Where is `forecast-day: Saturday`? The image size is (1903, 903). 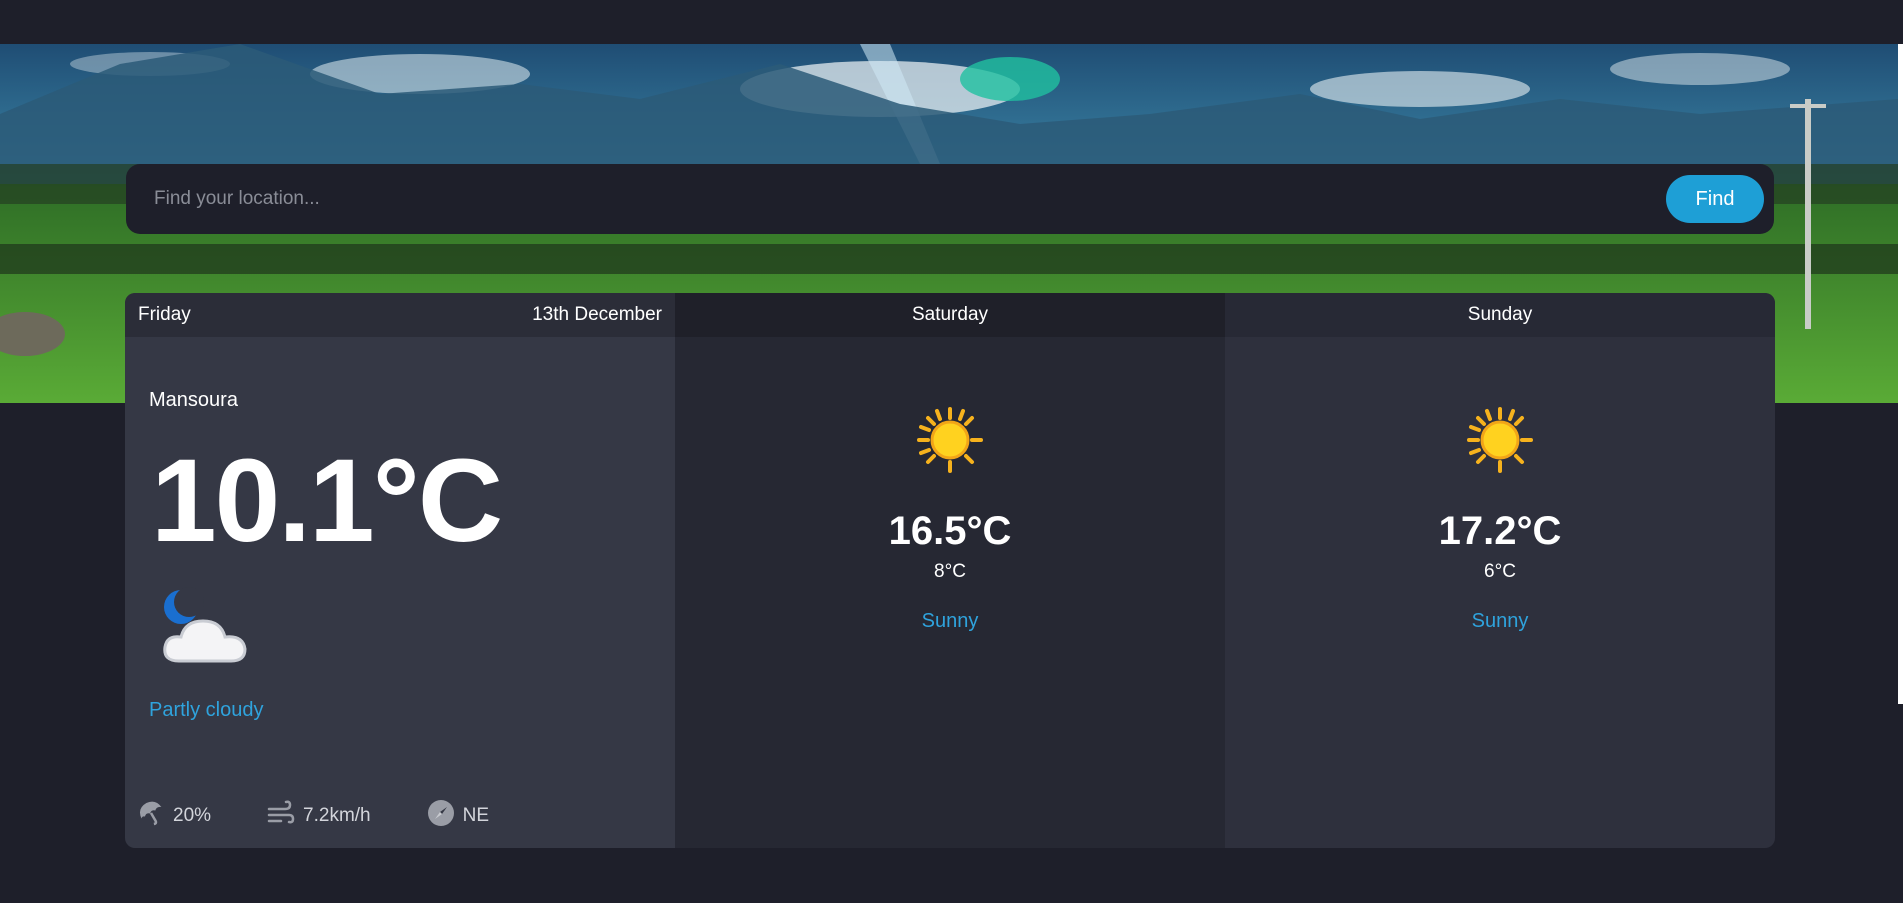 forecast-day: Saturday is located at coordinates (950, 314).